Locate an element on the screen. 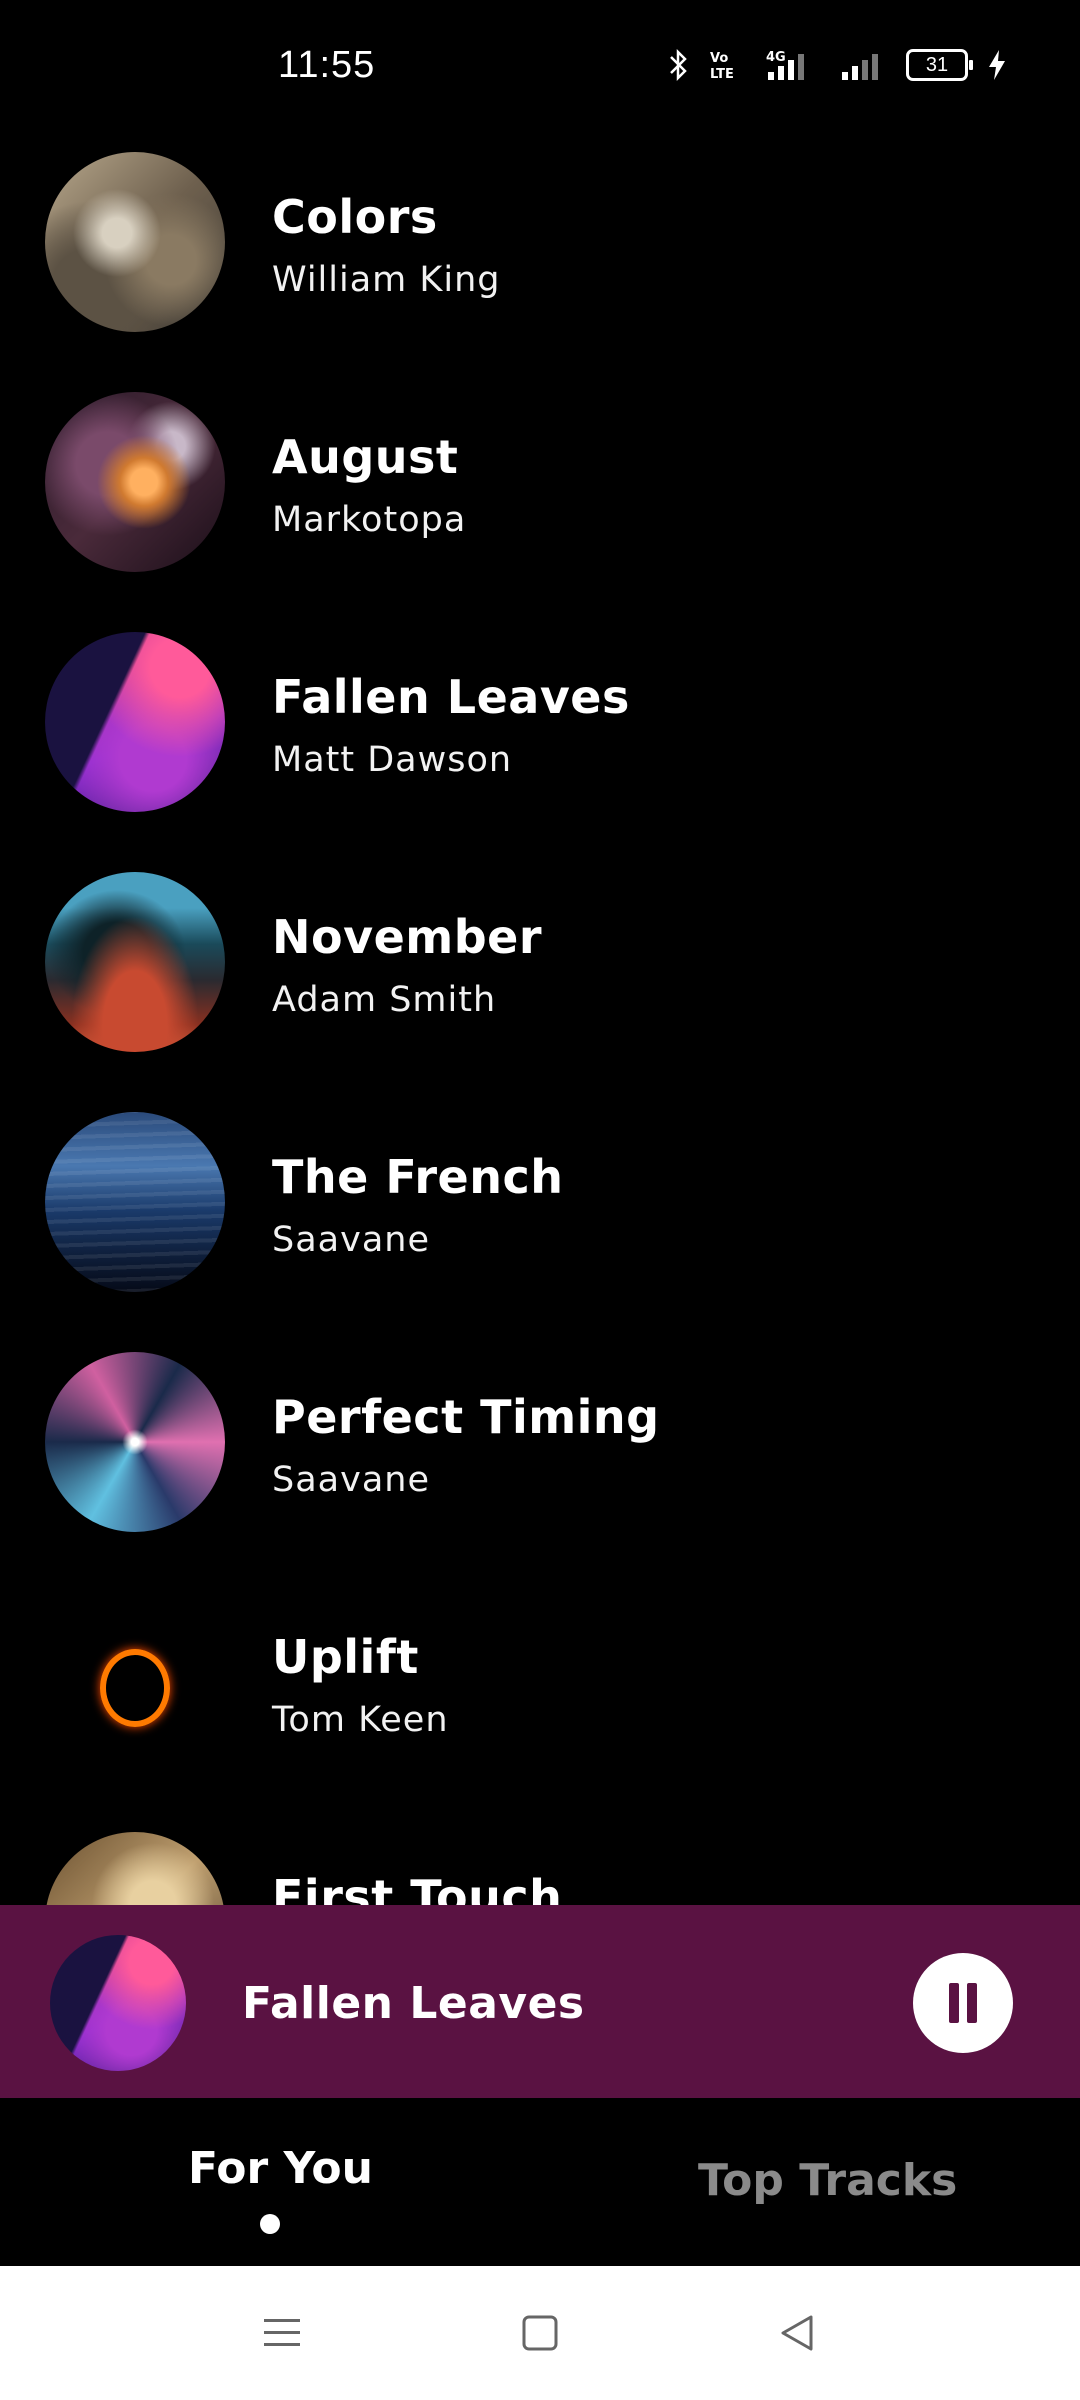 This screenshot has height=2400, width=1080. track-item-perfect-timing: Perfect Timing Saavane is located at coordinates (540, 1460).